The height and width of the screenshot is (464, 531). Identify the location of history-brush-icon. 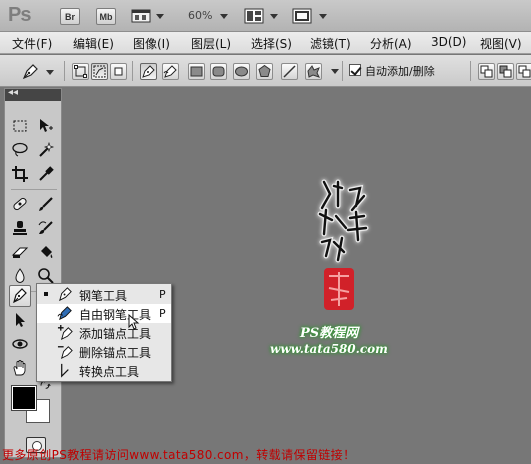
(45, 227).